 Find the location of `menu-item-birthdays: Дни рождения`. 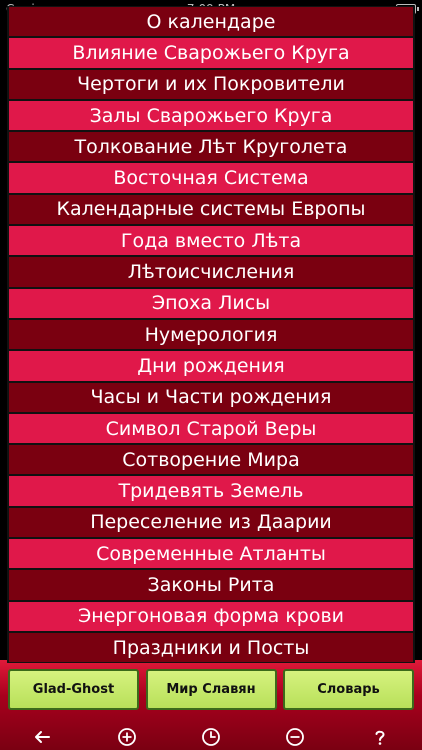

menu-item-birthdays: Дни рождения is located at coordinates (211, 366).